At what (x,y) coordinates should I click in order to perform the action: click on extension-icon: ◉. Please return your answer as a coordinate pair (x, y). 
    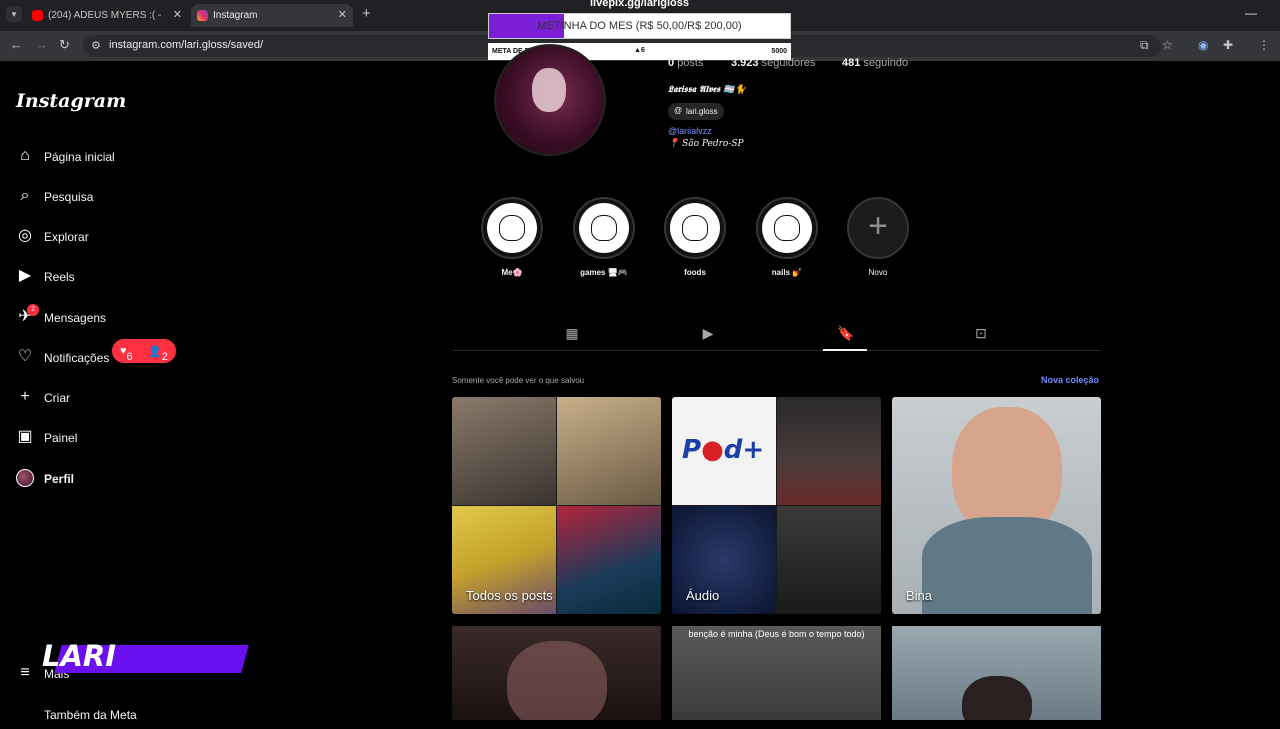
    Looking at the image, I should click on (1203, 45).